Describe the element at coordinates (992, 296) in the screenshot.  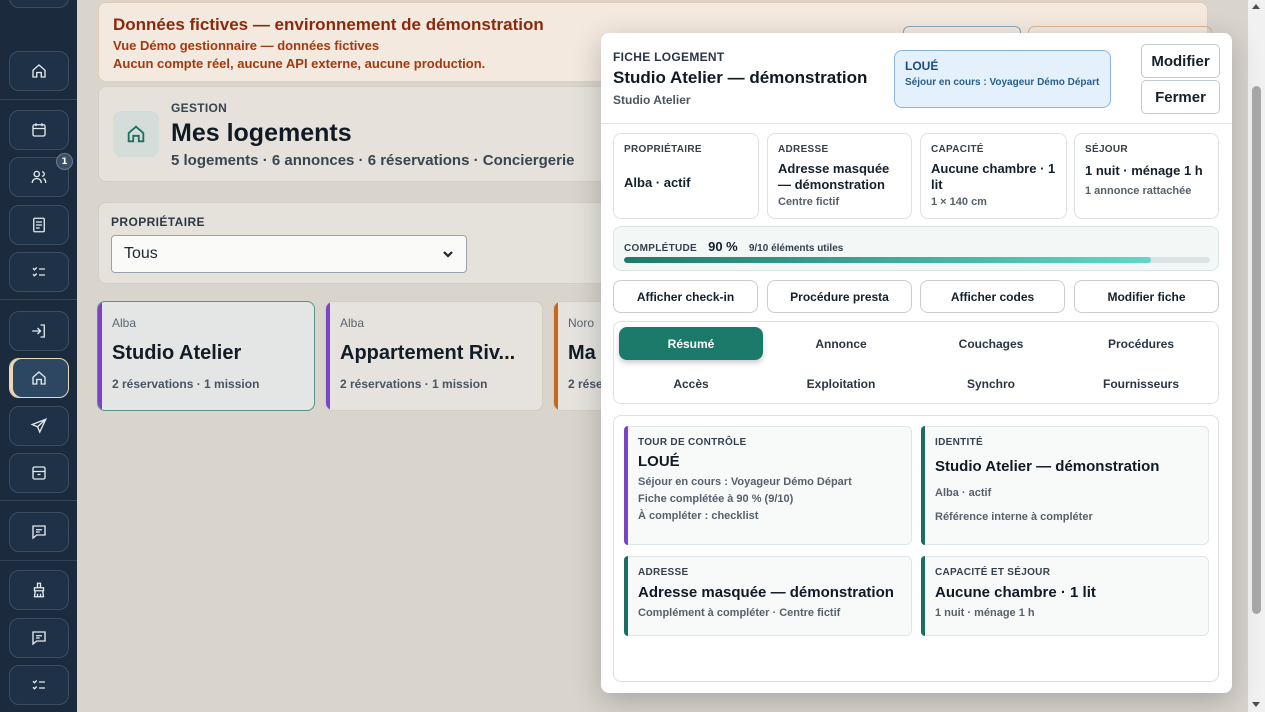
I see `show-codes-button: Afficher codes` at that location.